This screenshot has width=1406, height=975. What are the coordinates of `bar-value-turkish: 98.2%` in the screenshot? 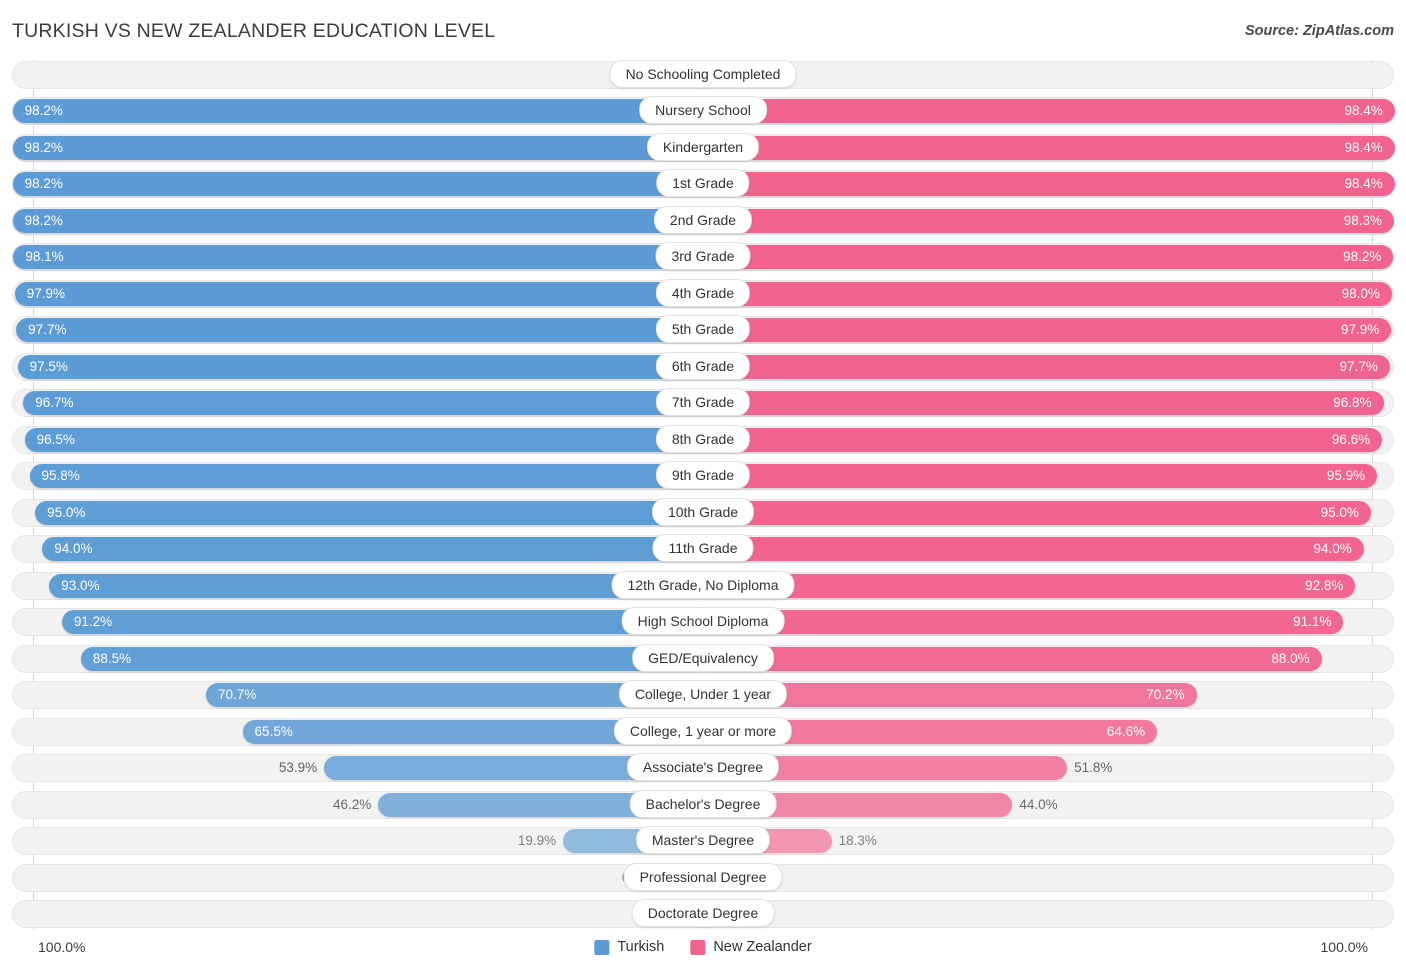 It's located at (43, 147).